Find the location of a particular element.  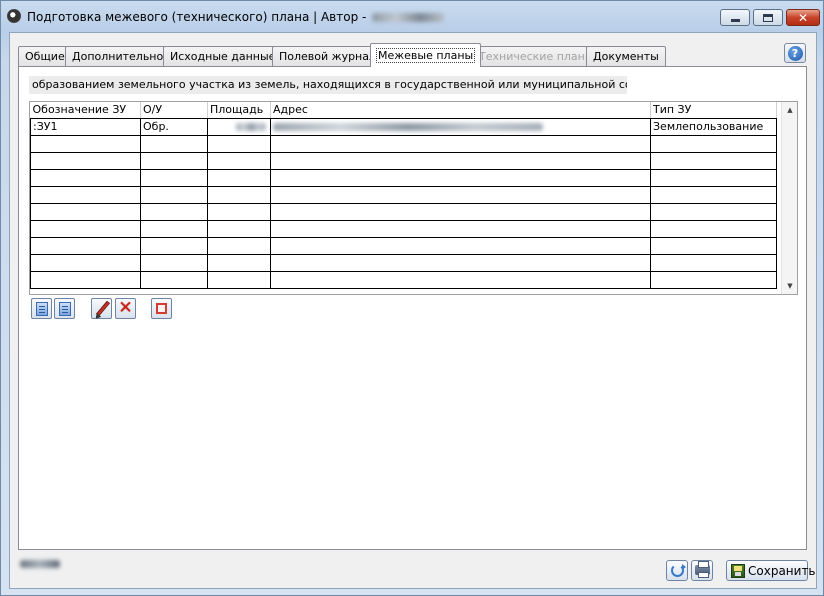

scroll-down-icon: ▼ is located at coordinates (789, 286).